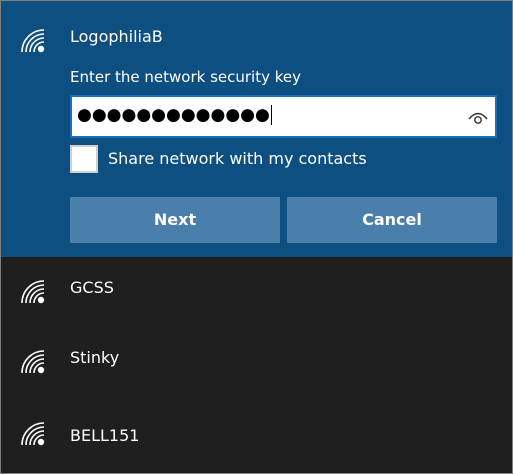  I want to click on eye-icon, so click(478, 117).